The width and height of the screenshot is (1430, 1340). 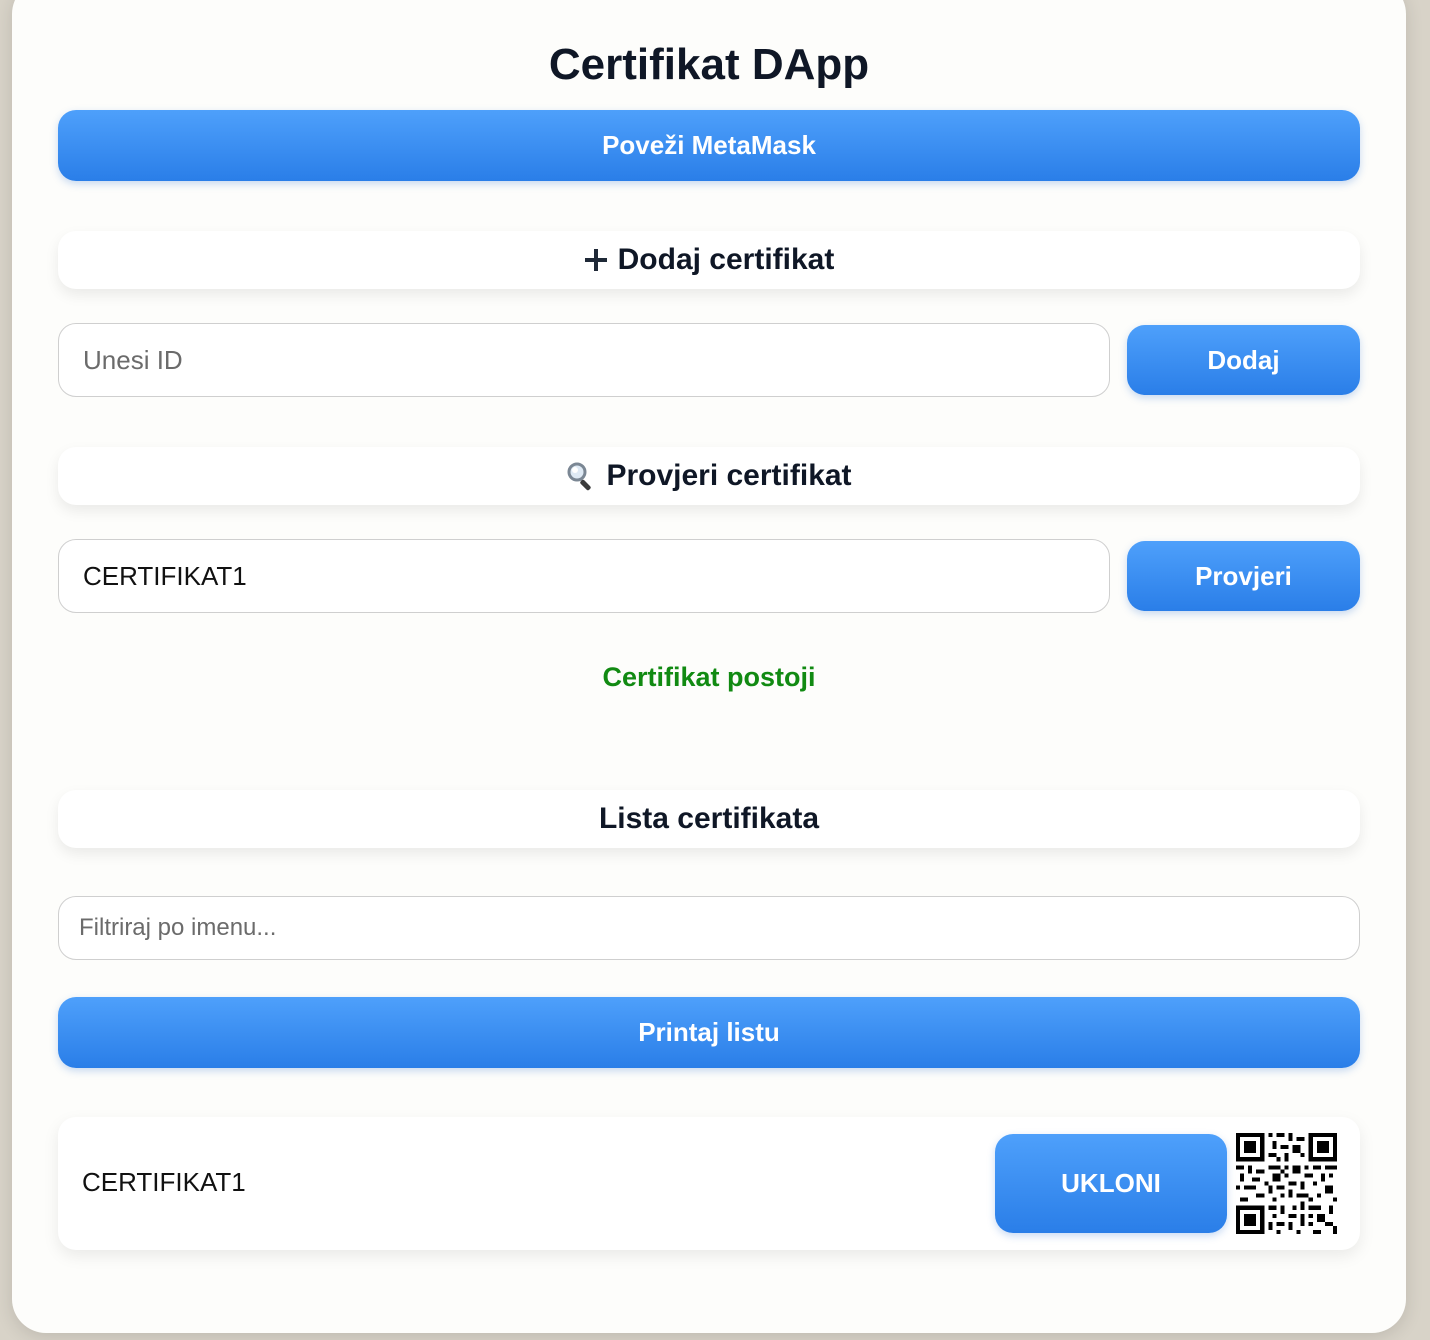 I want to click on filter-input, so click(x=709, y=928).